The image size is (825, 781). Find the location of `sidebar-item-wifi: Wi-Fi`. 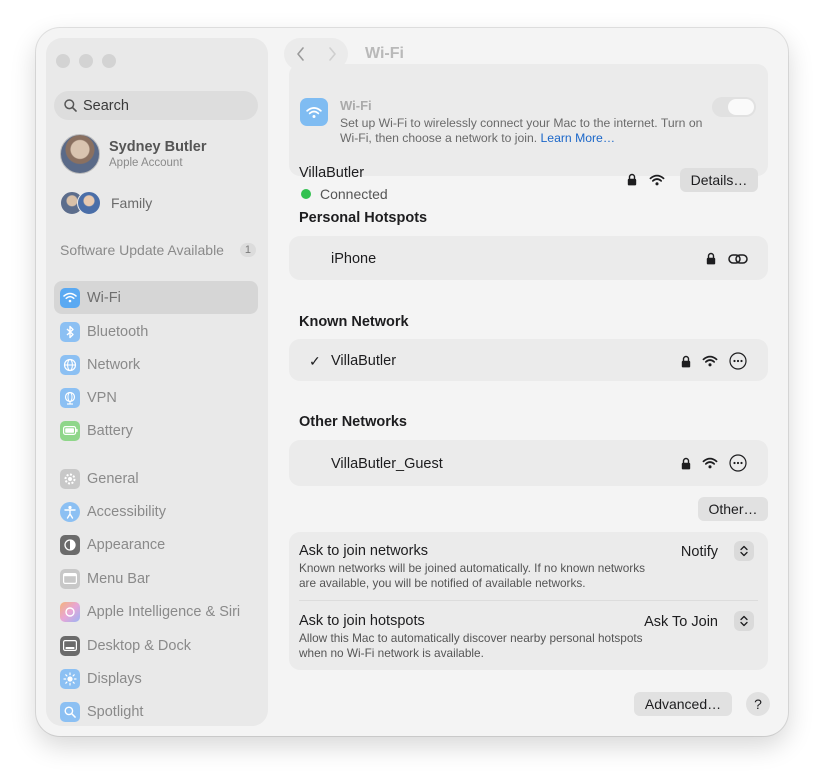

sidebar-item-wifi: Wi-Fi is located at coordinates (156, 297).